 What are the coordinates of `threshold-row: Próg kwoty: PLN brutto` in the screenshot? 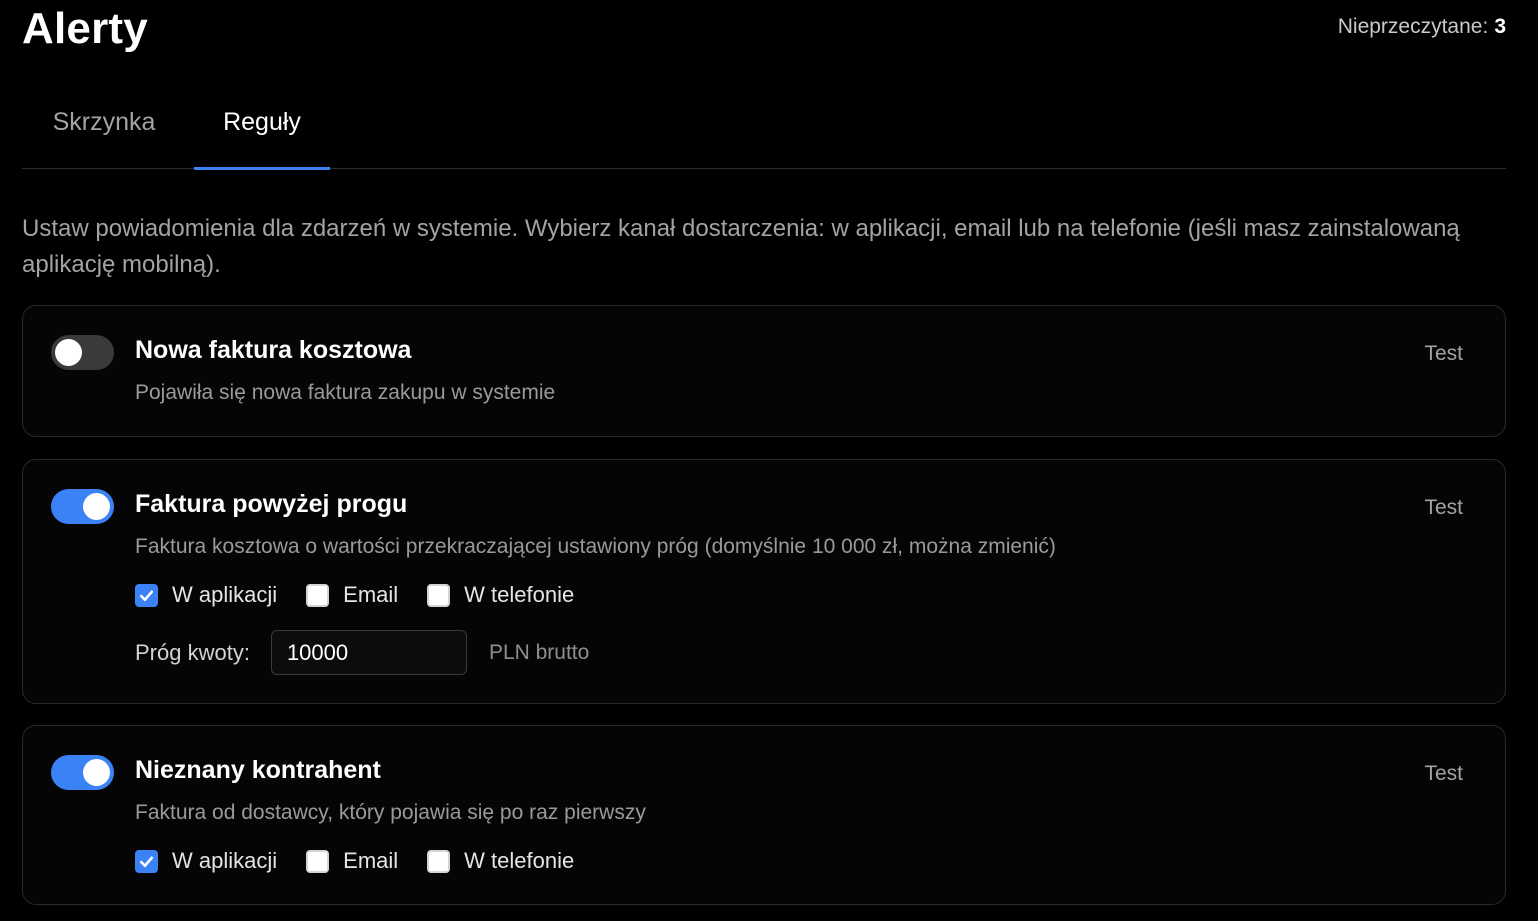 It's located at (362, 652).